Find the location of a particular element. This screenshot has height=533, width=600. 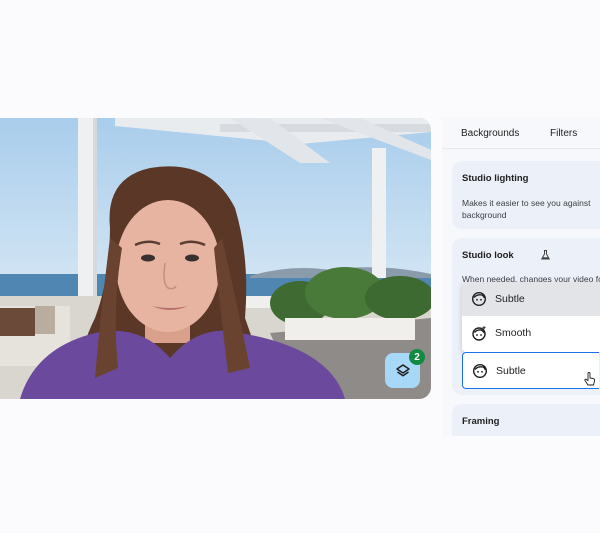

option-subtle: Subtle is located at coordinates (531, 299).